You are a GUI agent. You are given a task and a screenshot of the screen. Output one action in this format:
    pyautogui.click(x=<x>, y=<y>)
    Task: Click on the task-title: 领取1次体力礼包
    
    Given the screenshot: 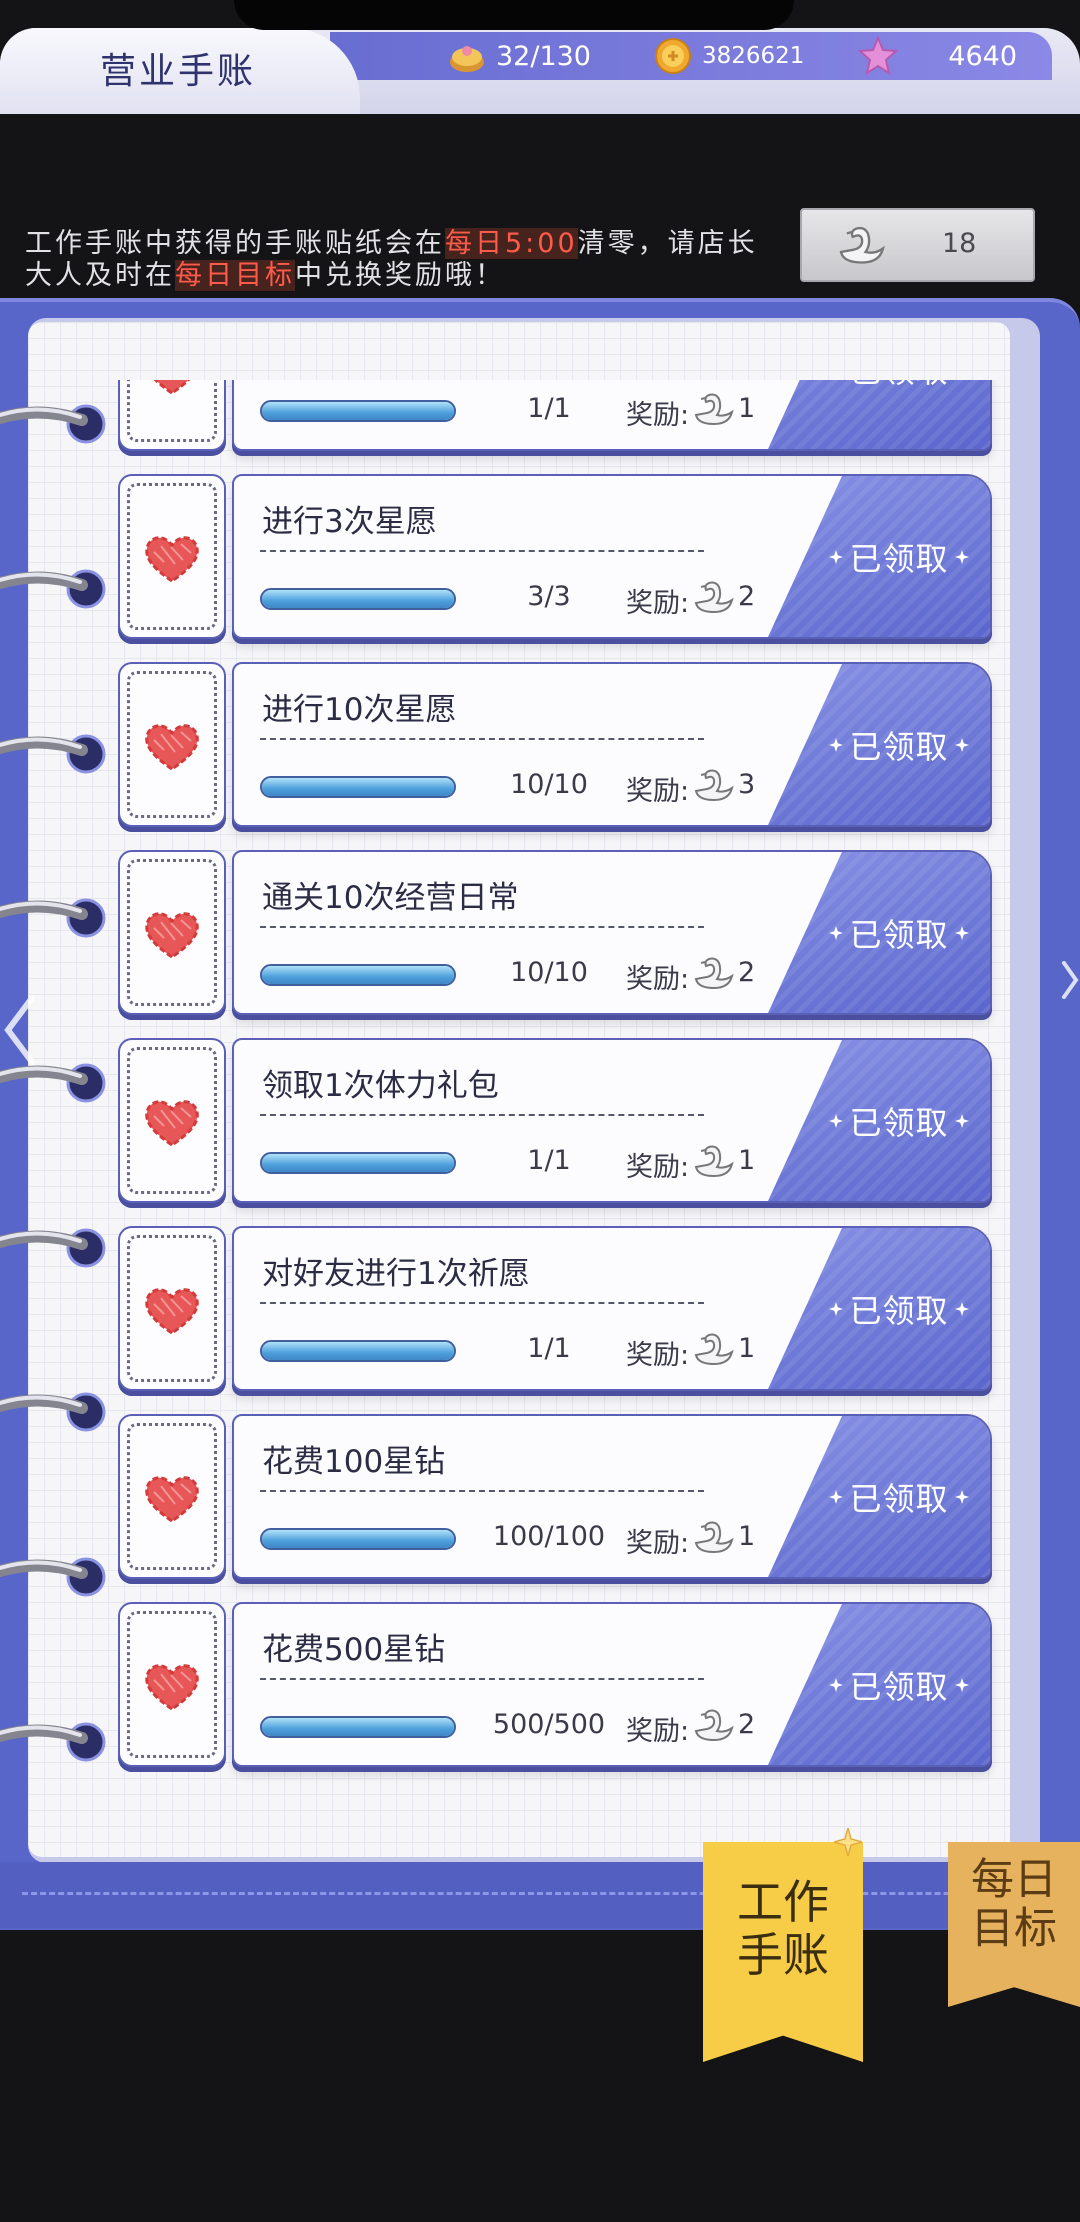 What is the action you would take?
    pyautogui.click(x=380, y=1086)
    